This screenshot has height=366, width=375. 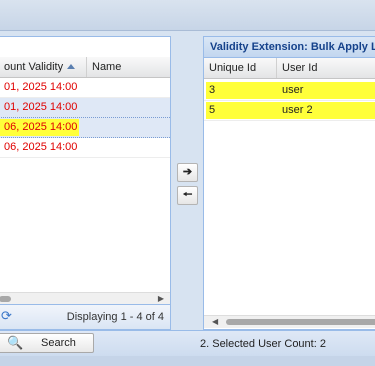 What do you see at coordinates (187, 343) in the screenshot?
I see `bottom-toolbar: 🔍 Search 2. Selected User Count: 2` at bounding box center [187, 343].